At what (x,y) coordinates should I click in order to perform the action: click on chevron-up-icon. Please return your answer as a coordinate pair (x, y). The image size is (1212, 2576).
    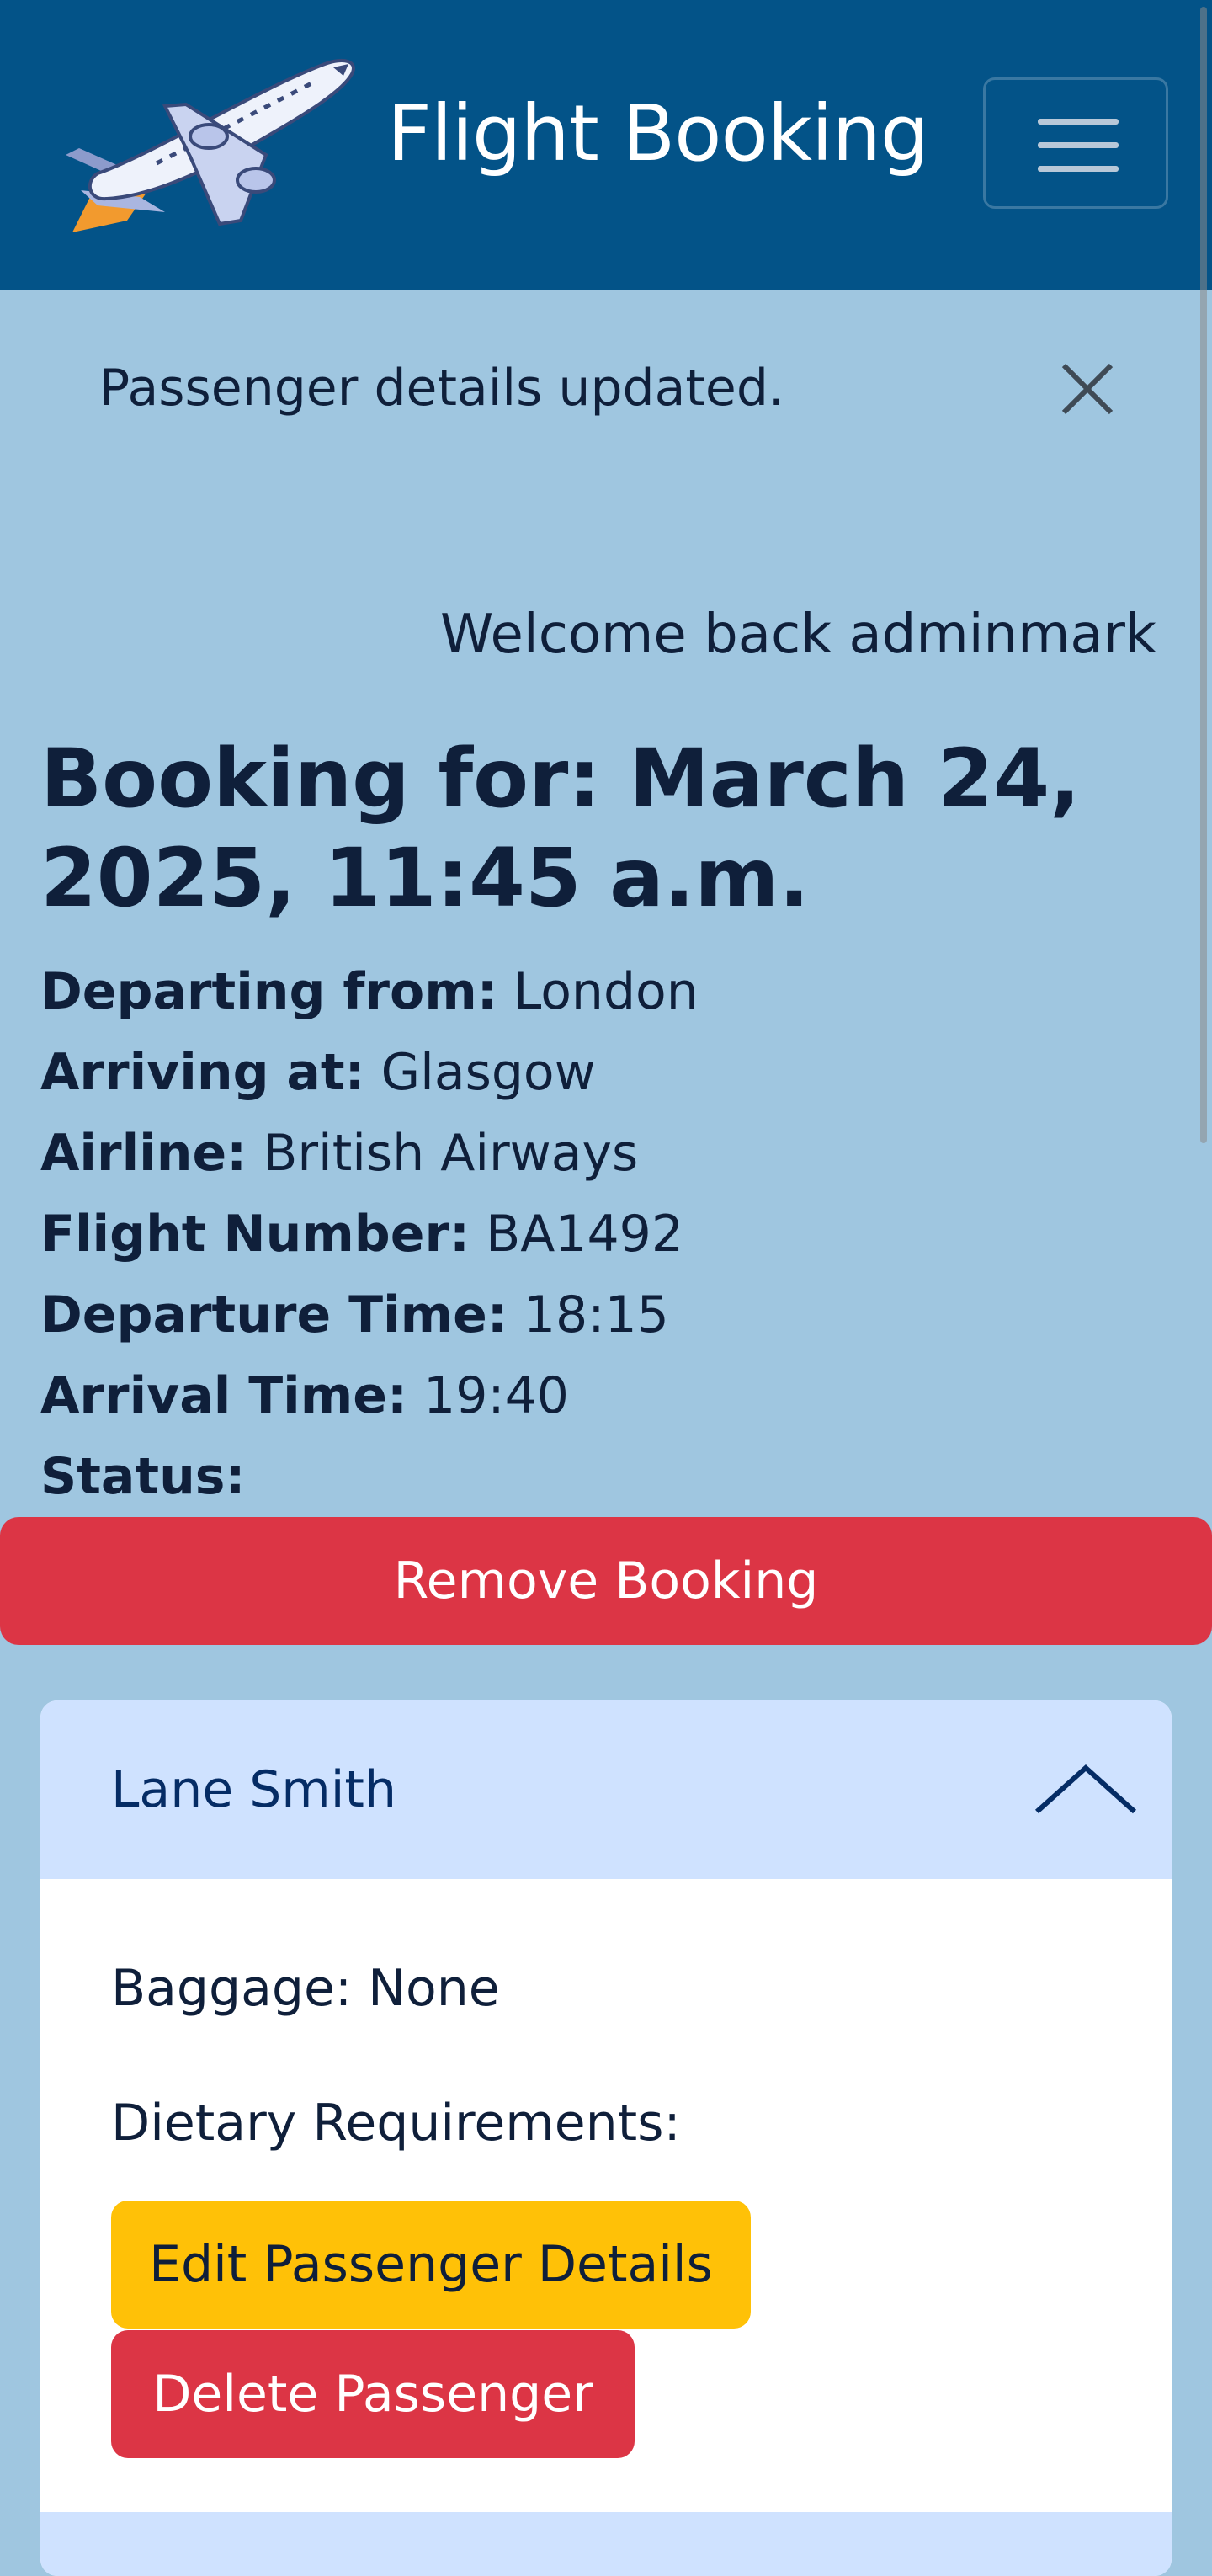
    Looking at the image, I should click on (1086, 1790).